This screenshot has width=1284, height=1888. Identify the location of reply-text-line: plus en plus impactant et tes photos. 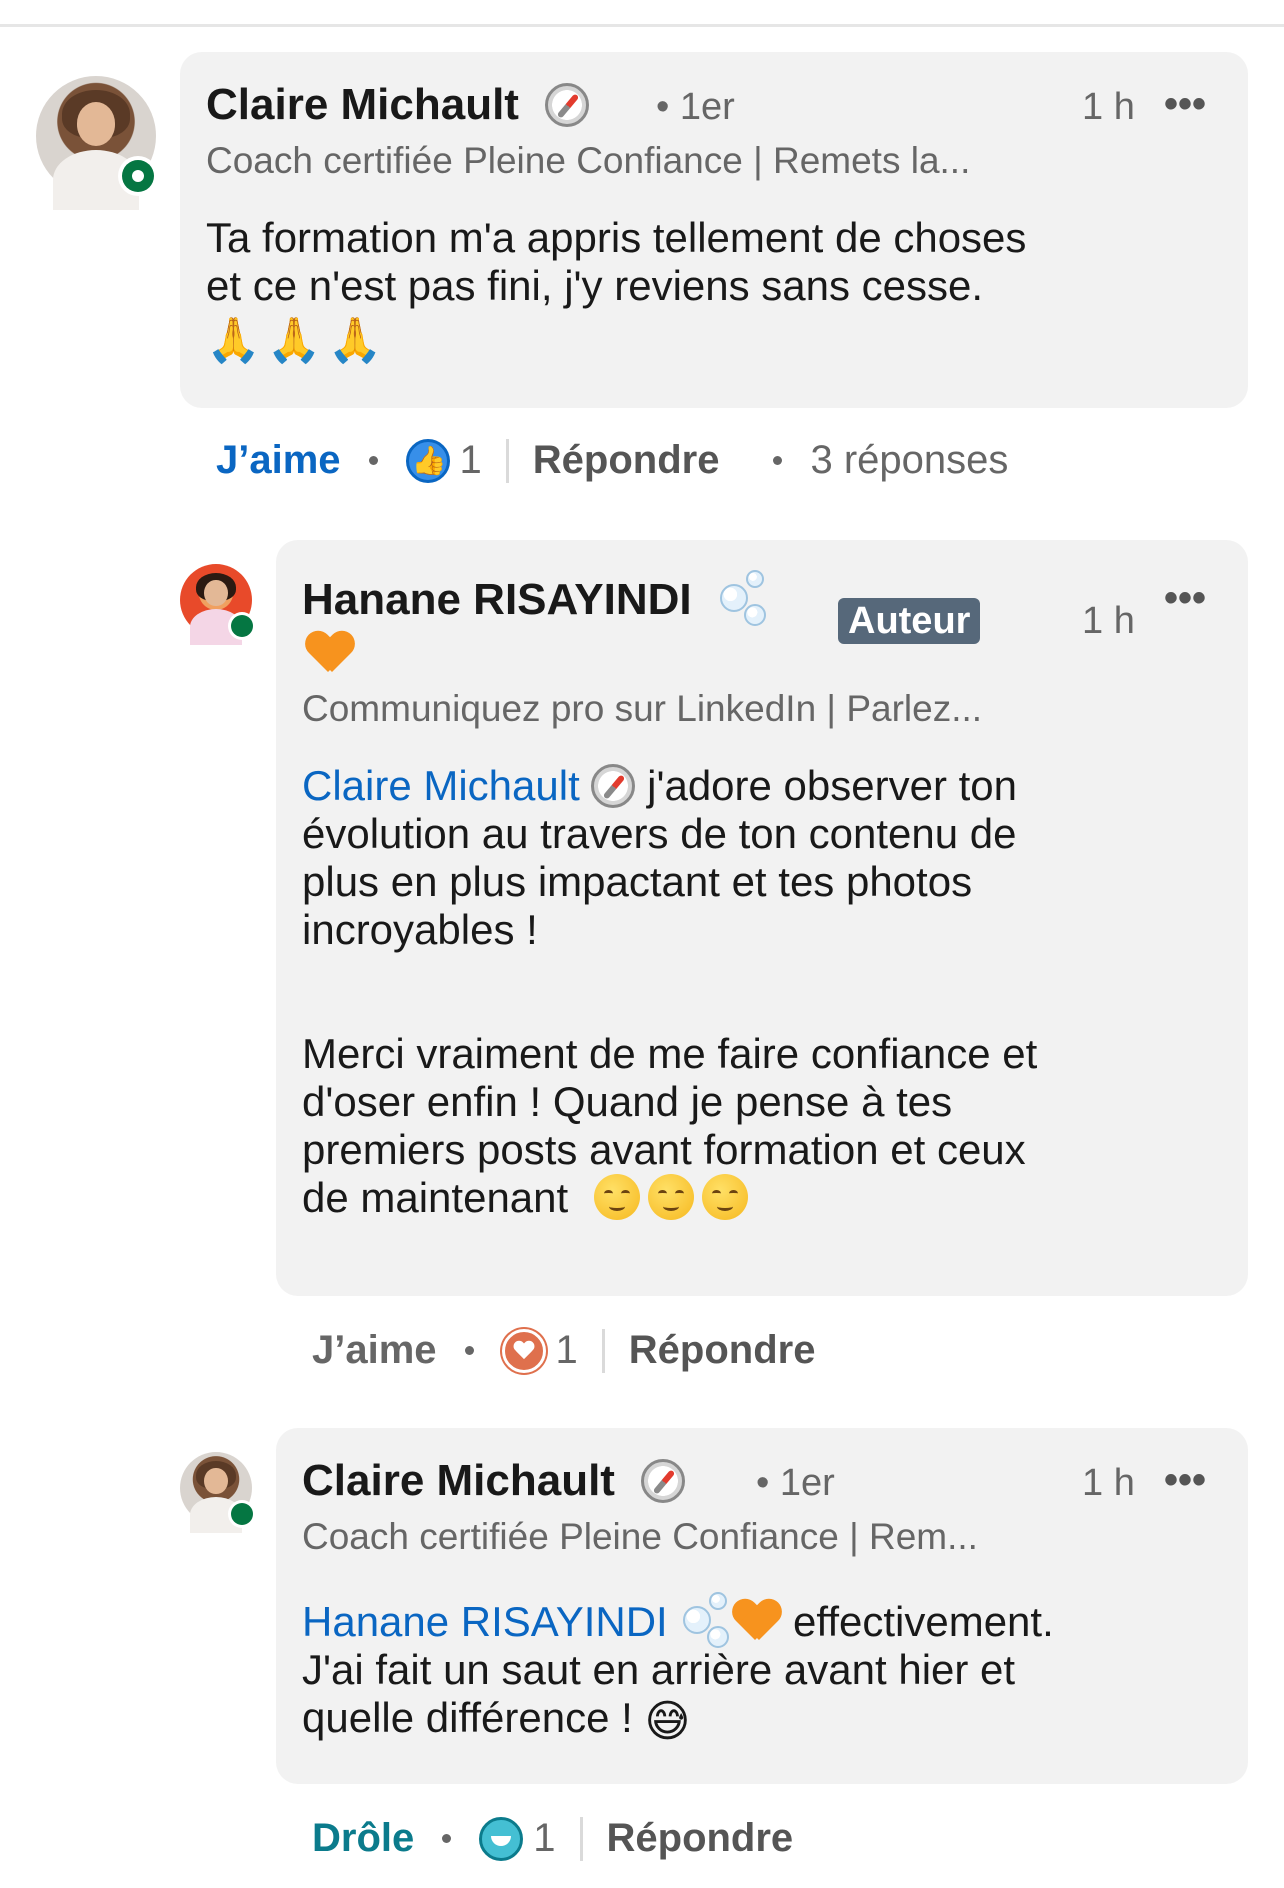
(637, 881).